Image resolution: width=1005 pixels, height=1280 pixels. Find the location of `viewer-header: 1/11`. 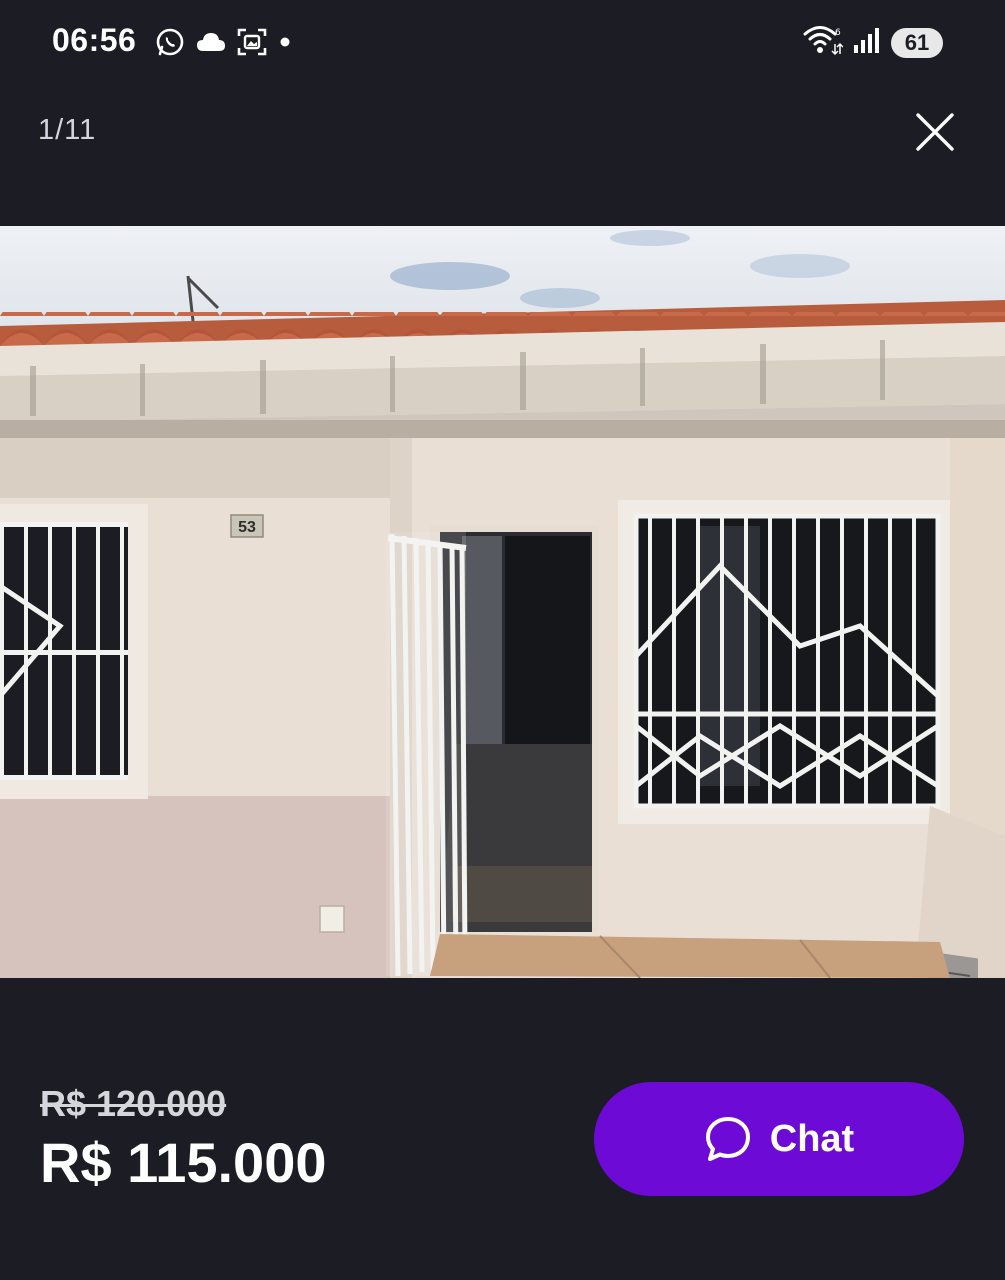

viewer-header: 1/11 is located at coordinates (502, 131).